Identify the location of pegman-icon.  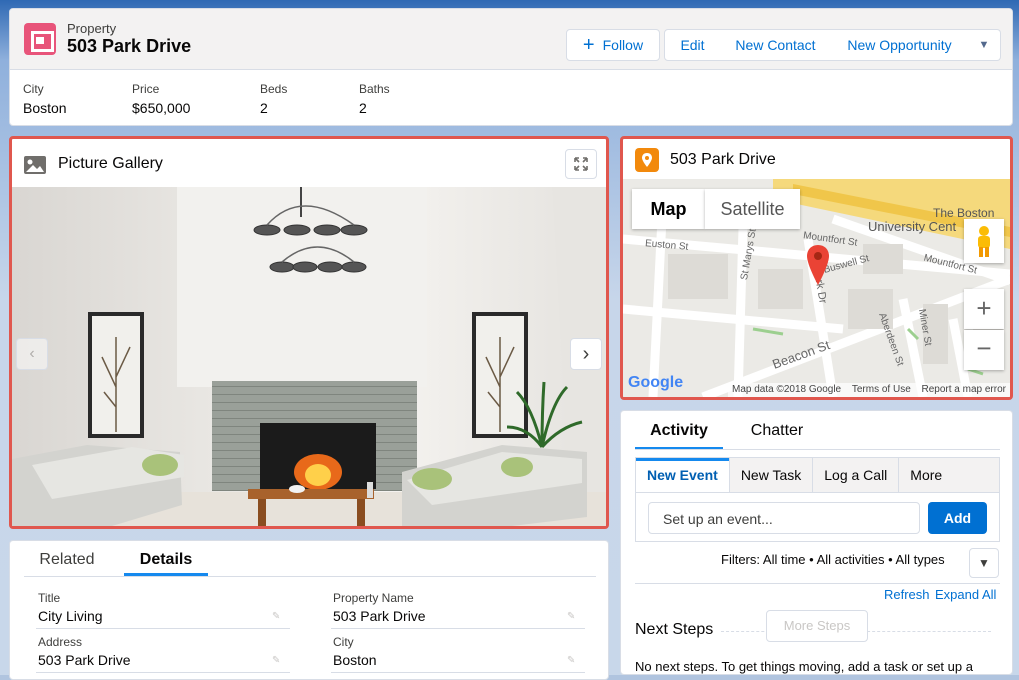
(984, 241).